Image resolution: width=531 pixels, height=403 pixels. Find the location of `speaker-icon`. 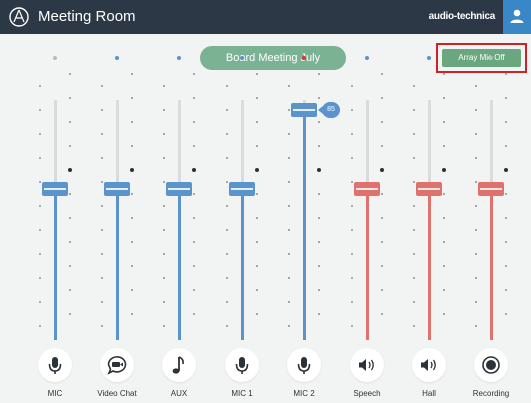

speaker-icon is located at coordinates (428, 365).